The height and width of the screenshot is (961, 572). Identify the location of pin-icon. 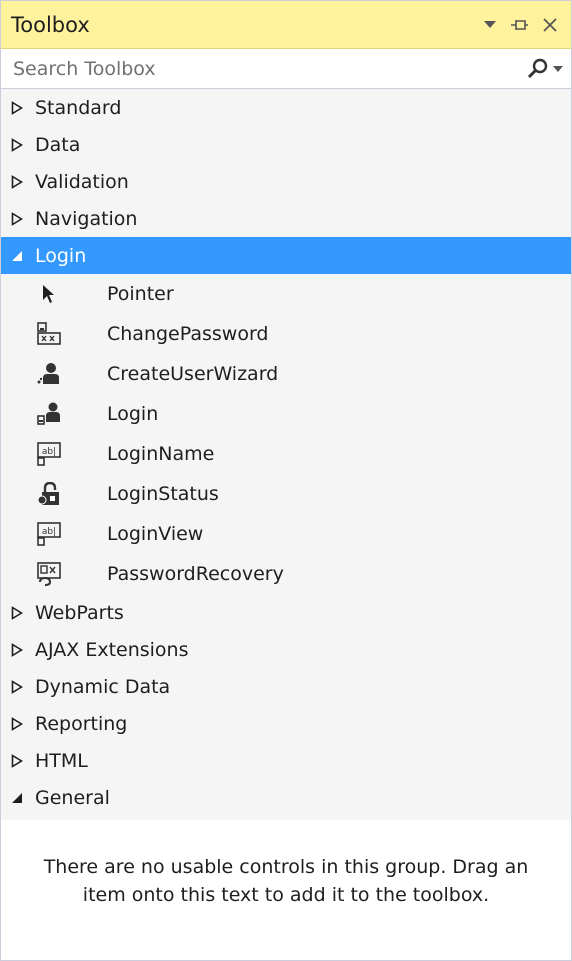
(519, 24).